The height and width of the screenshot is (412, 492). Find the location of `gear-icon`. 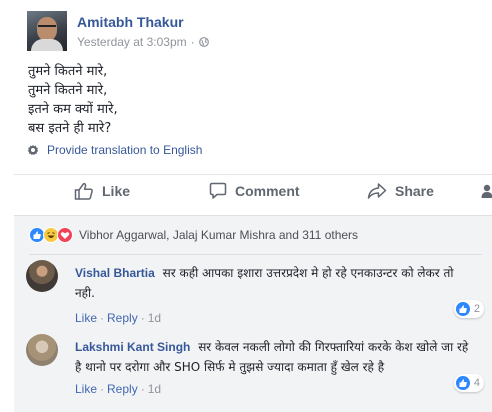

gear-icon is located at coordinates (33, 150).